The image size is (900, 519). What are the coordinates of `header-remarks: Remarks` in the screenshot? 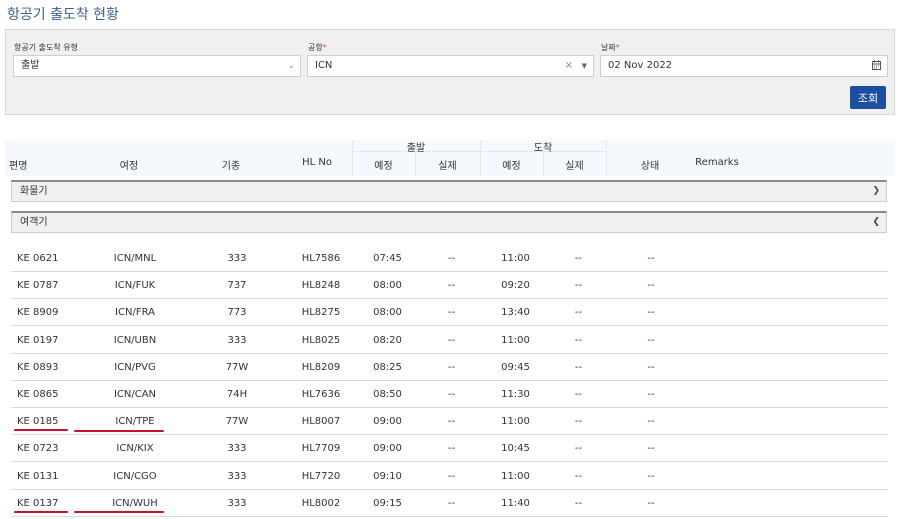 It's located at (717, 162).